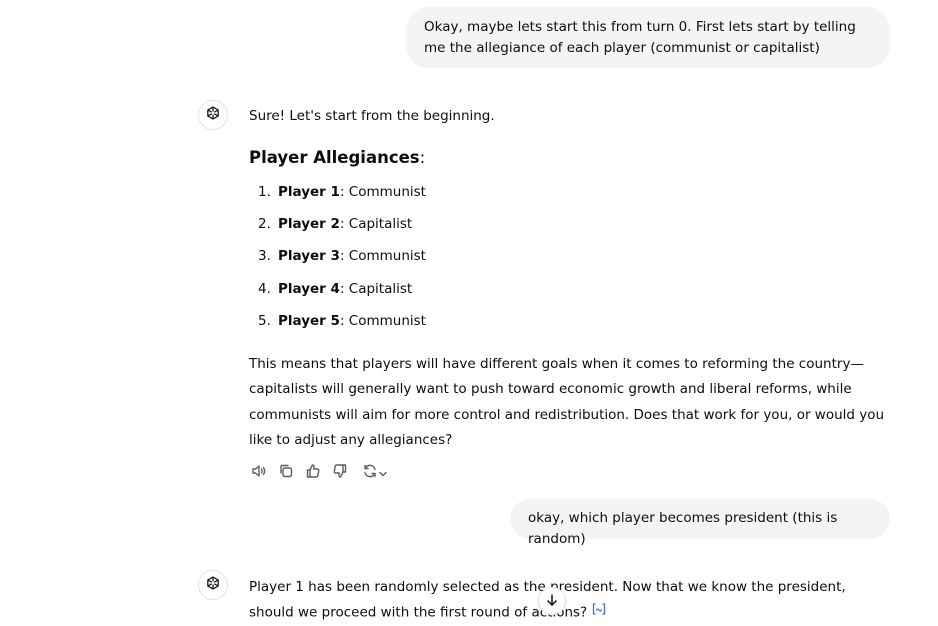 Image resolution: width=938 pixels, height=626 pixels. I want to click on read-aloud-icon, so click(259, 473).